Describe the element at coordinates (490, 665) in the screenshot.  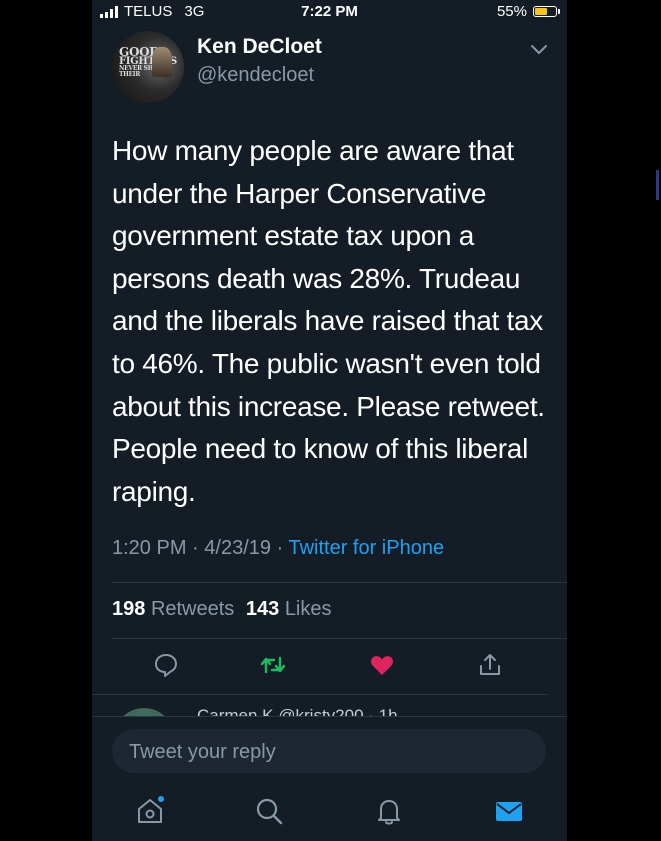
I see `share-icon` at that location.